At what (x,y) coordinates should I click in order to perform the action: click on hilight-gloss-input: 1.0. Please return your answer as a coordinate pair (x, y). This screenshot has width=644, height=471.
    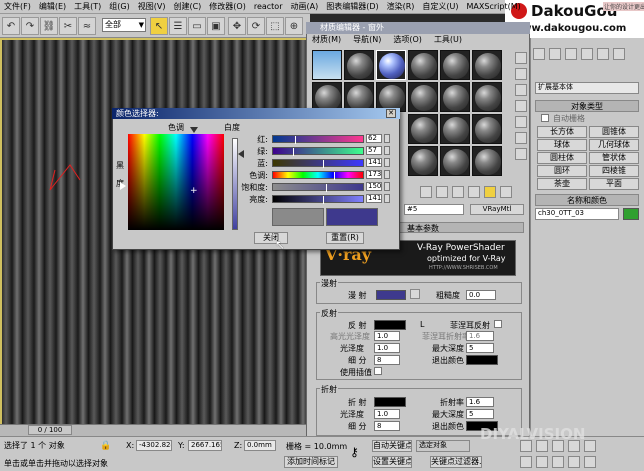
    Looking at the image, I should click on (387, 336).